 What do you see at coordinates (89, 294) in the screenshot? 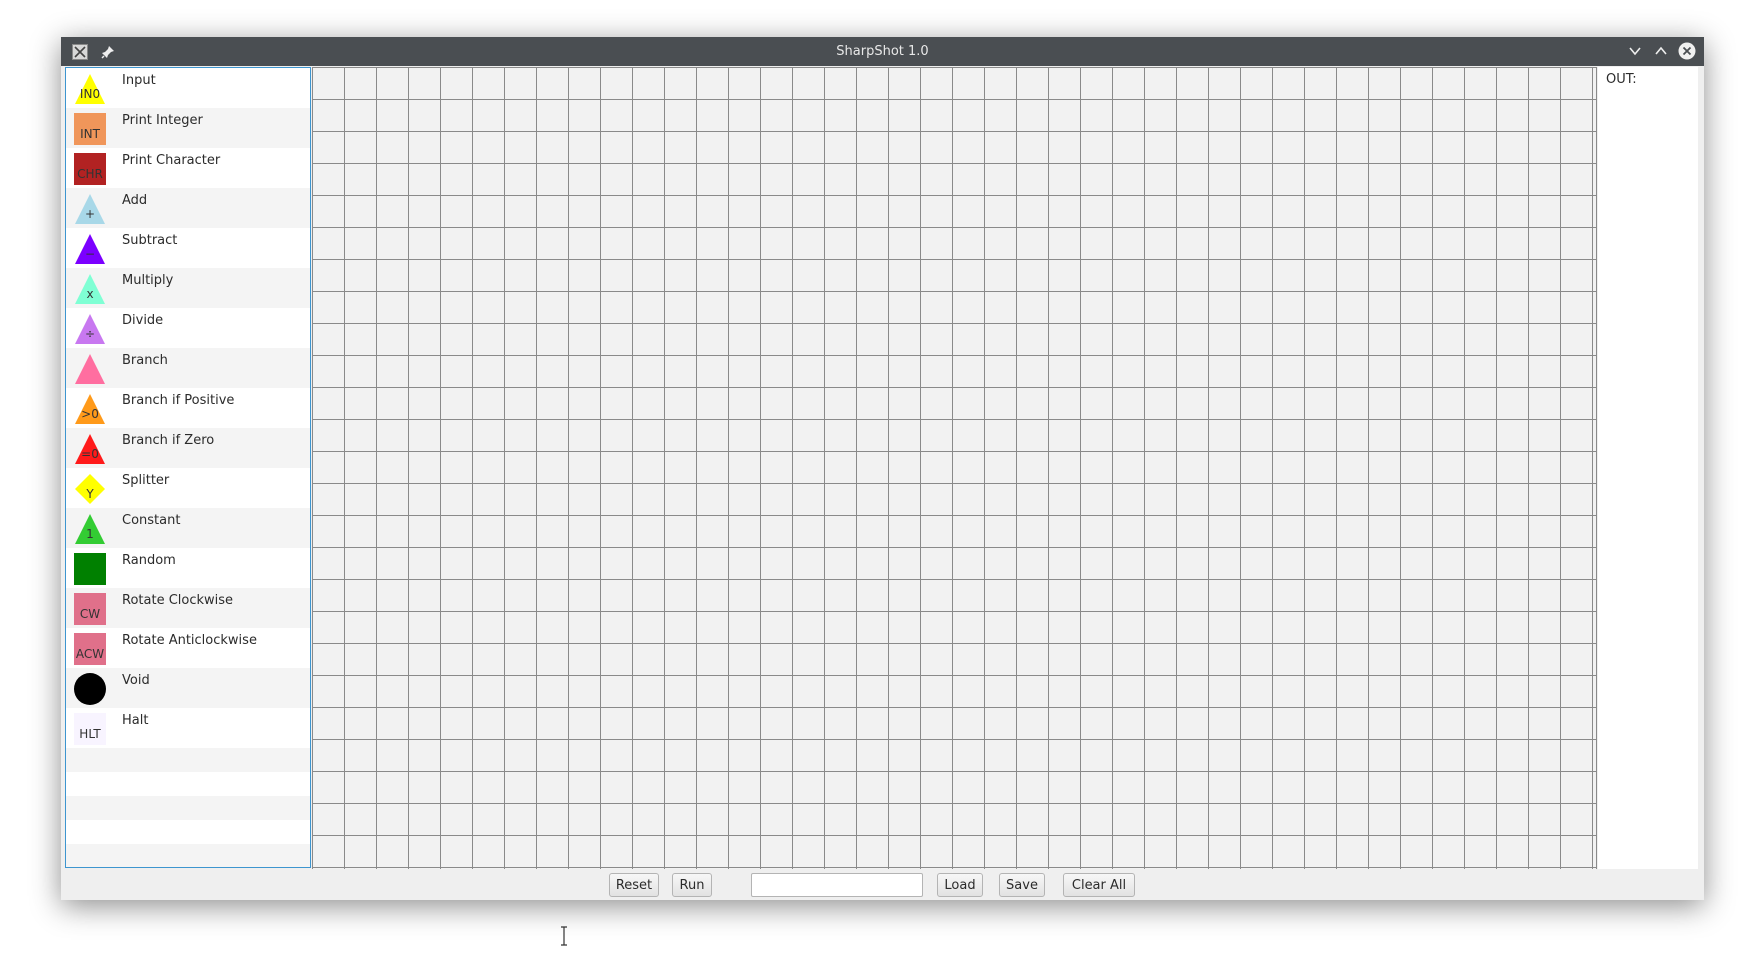
I see `palette-icon-text: x` at bounding box center [89, 294].